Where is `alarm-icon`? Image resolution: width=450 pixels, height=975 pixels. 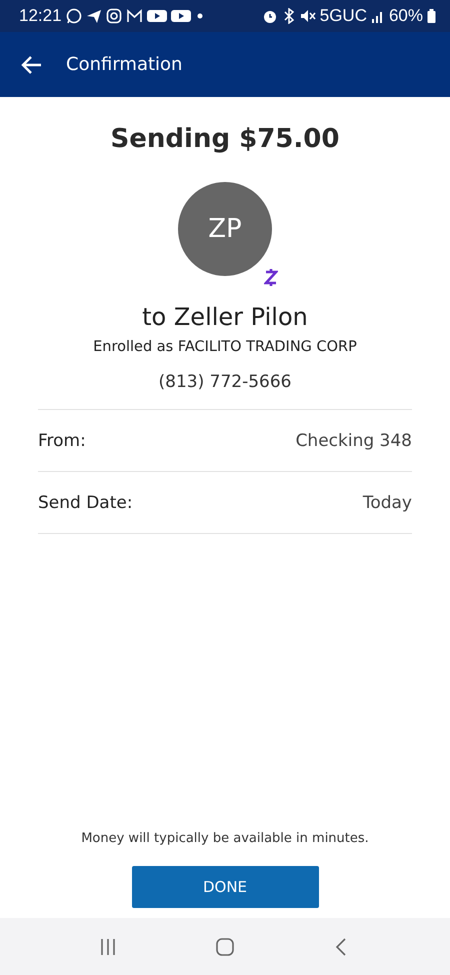 alarm-icon is located at coordinates (270, 16).